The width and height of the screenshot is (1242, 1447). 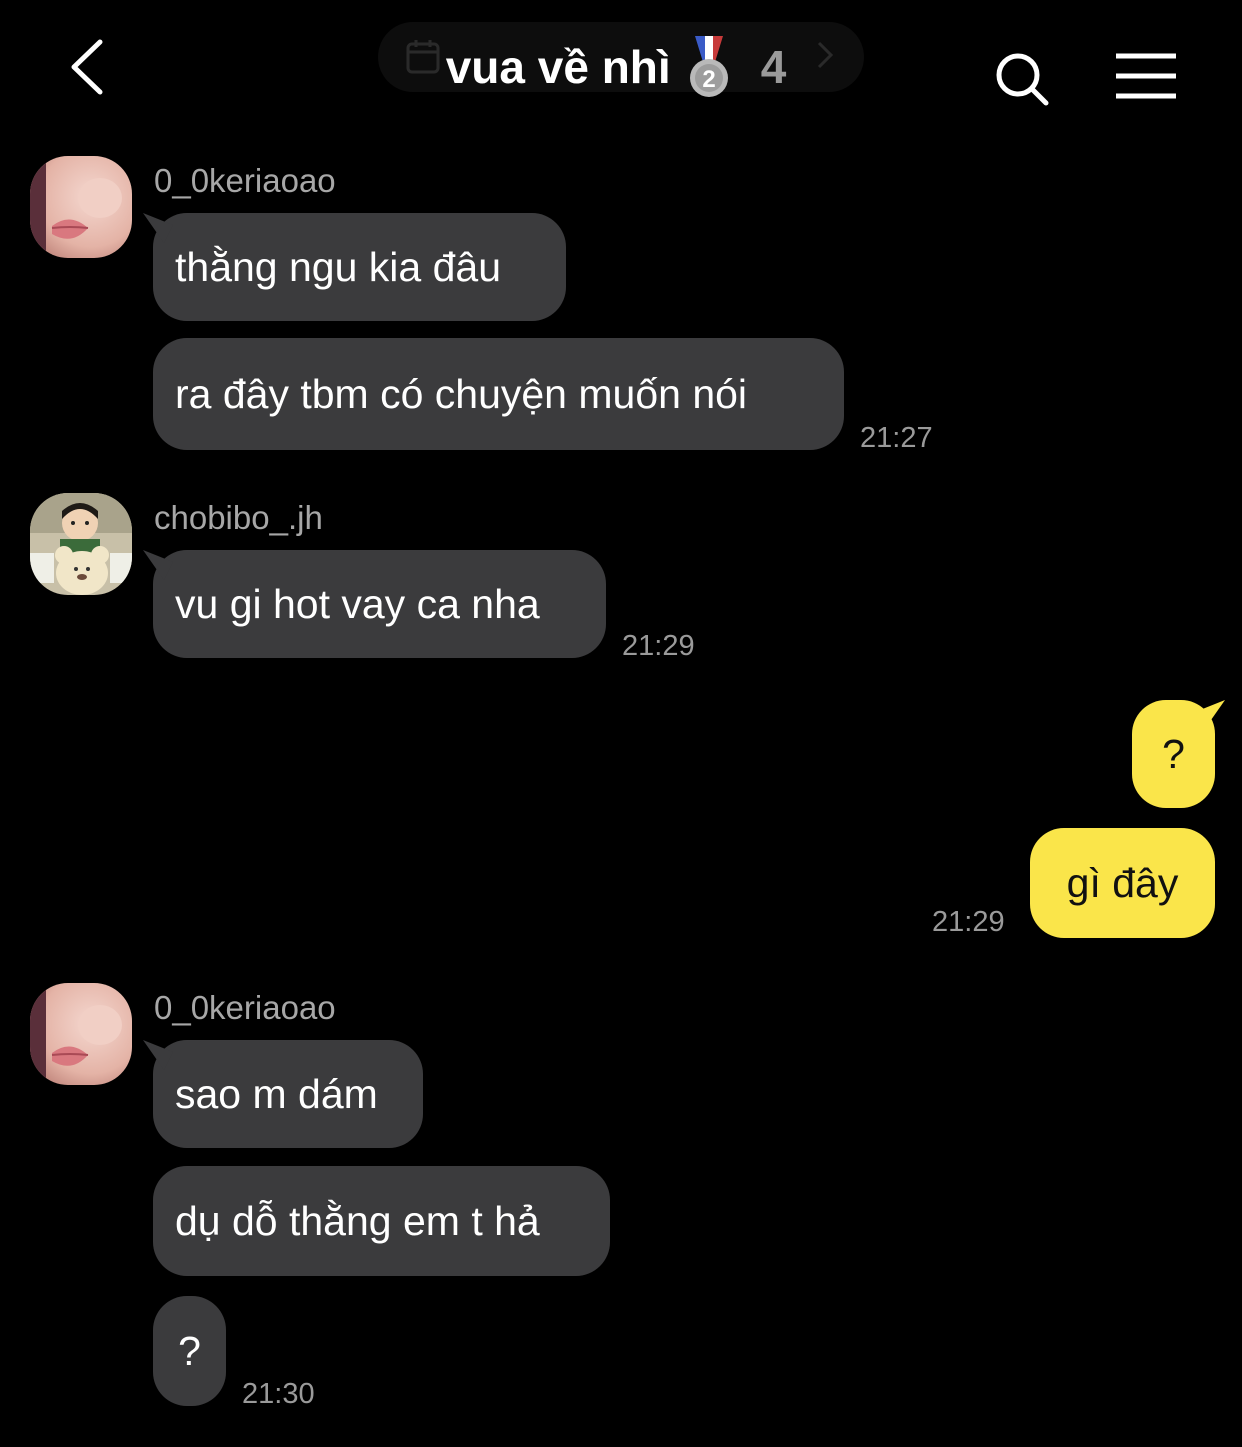 I want to click on message-text: ra đây tbm có chuyện muốn nói, so click(x=461, y=393).